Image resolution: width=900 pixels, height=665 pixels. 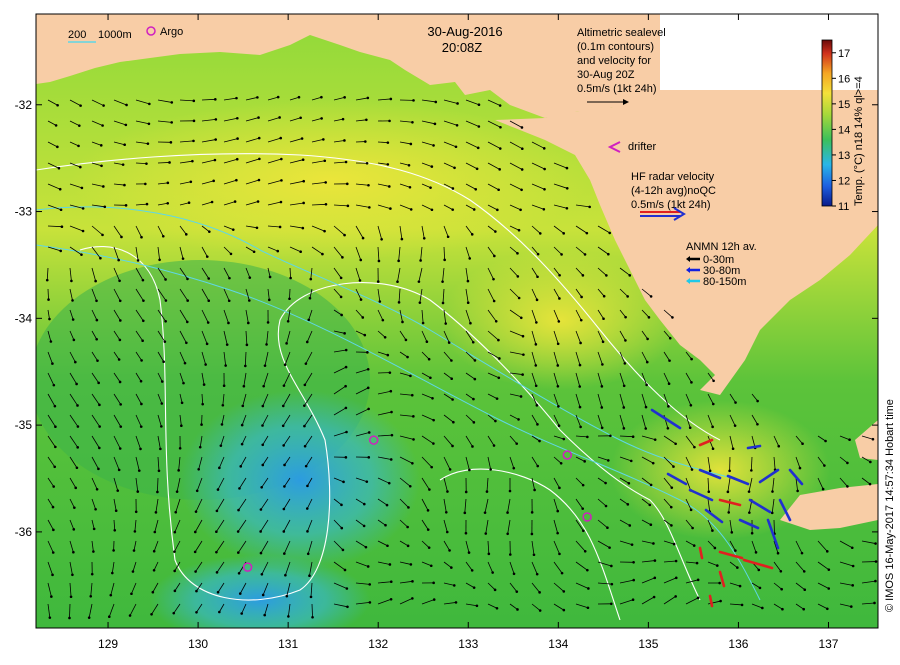 What do you see at coordinates (24, 532) in the screenshot?
I see `lat-tick-label: -36` at bounding box center [24, 532].